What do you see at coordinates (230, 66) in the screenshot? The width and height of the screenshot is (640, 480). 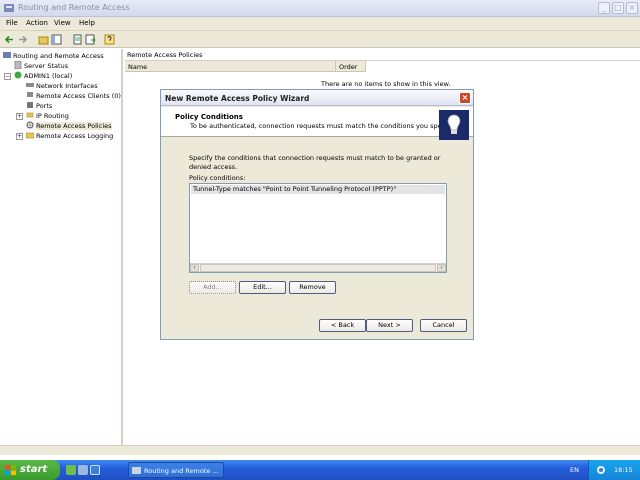 I see `column-header-name: Name` at bounding box center [230, 66].